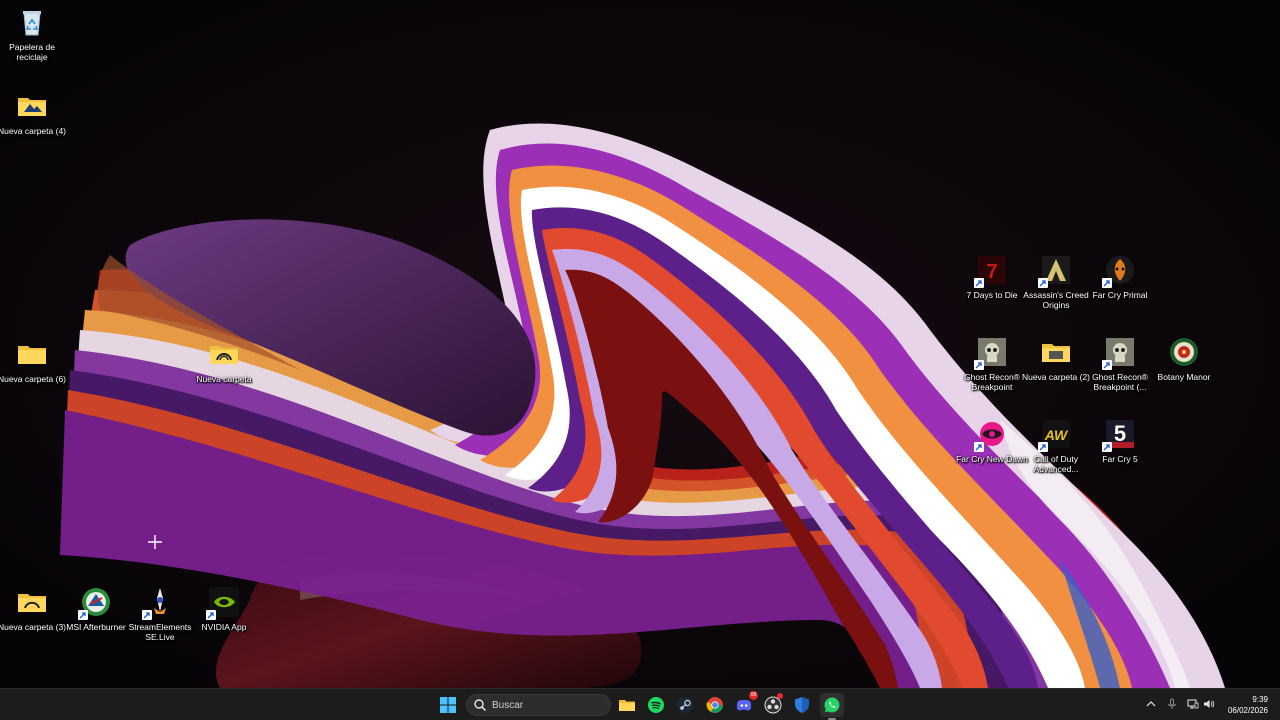 Image resolution: width=1280 pixels, height=720 pixels. I want to click on desktop-icon-7-days-to-die: 7 7 Days to Die, so click(992, 292).